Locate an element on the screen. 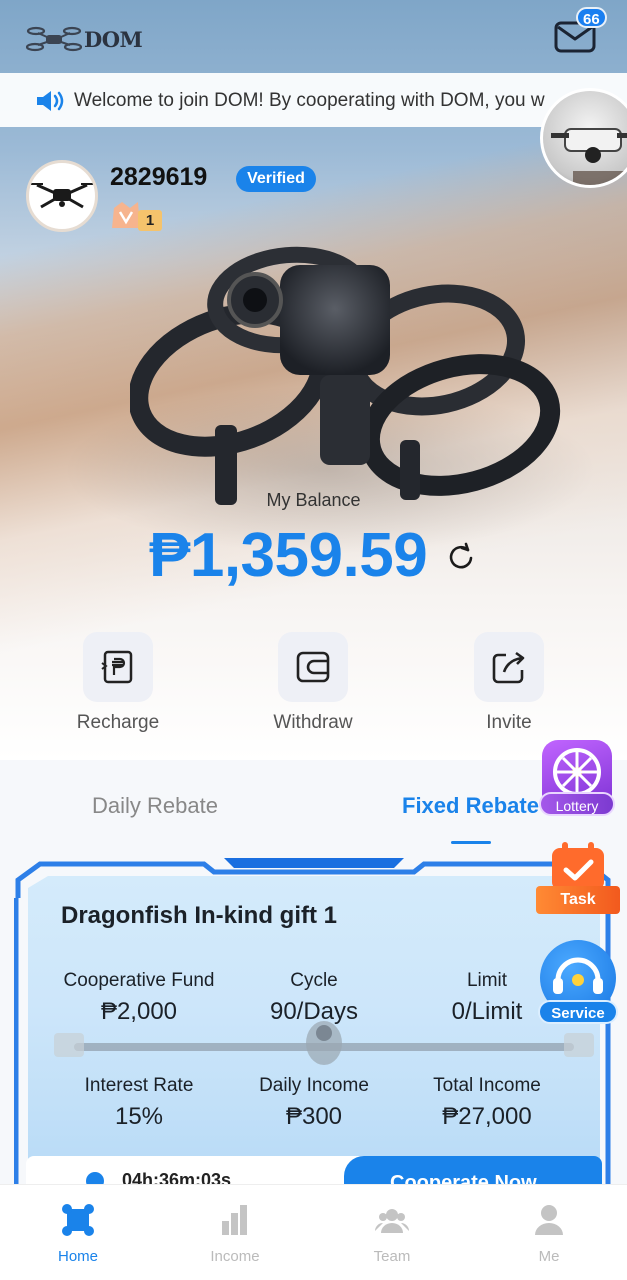 This screenshot has width=627, height=1280. recharge-button: Recharge is located at coordinates (118, 687).